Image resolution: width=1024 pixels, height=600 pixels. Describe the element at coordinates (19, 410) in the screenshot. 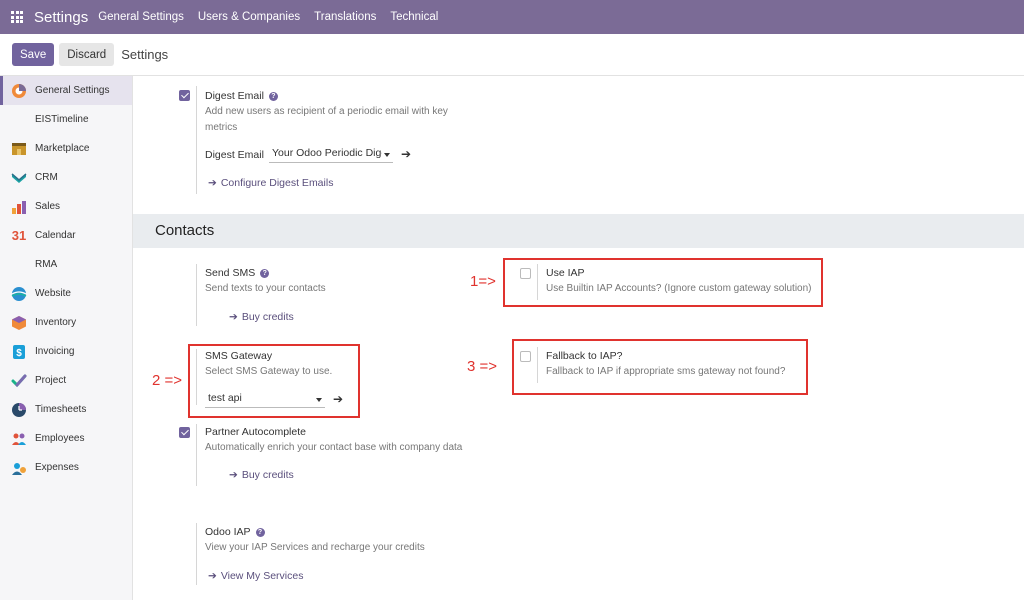

I see `timesheets-icon` at that location.